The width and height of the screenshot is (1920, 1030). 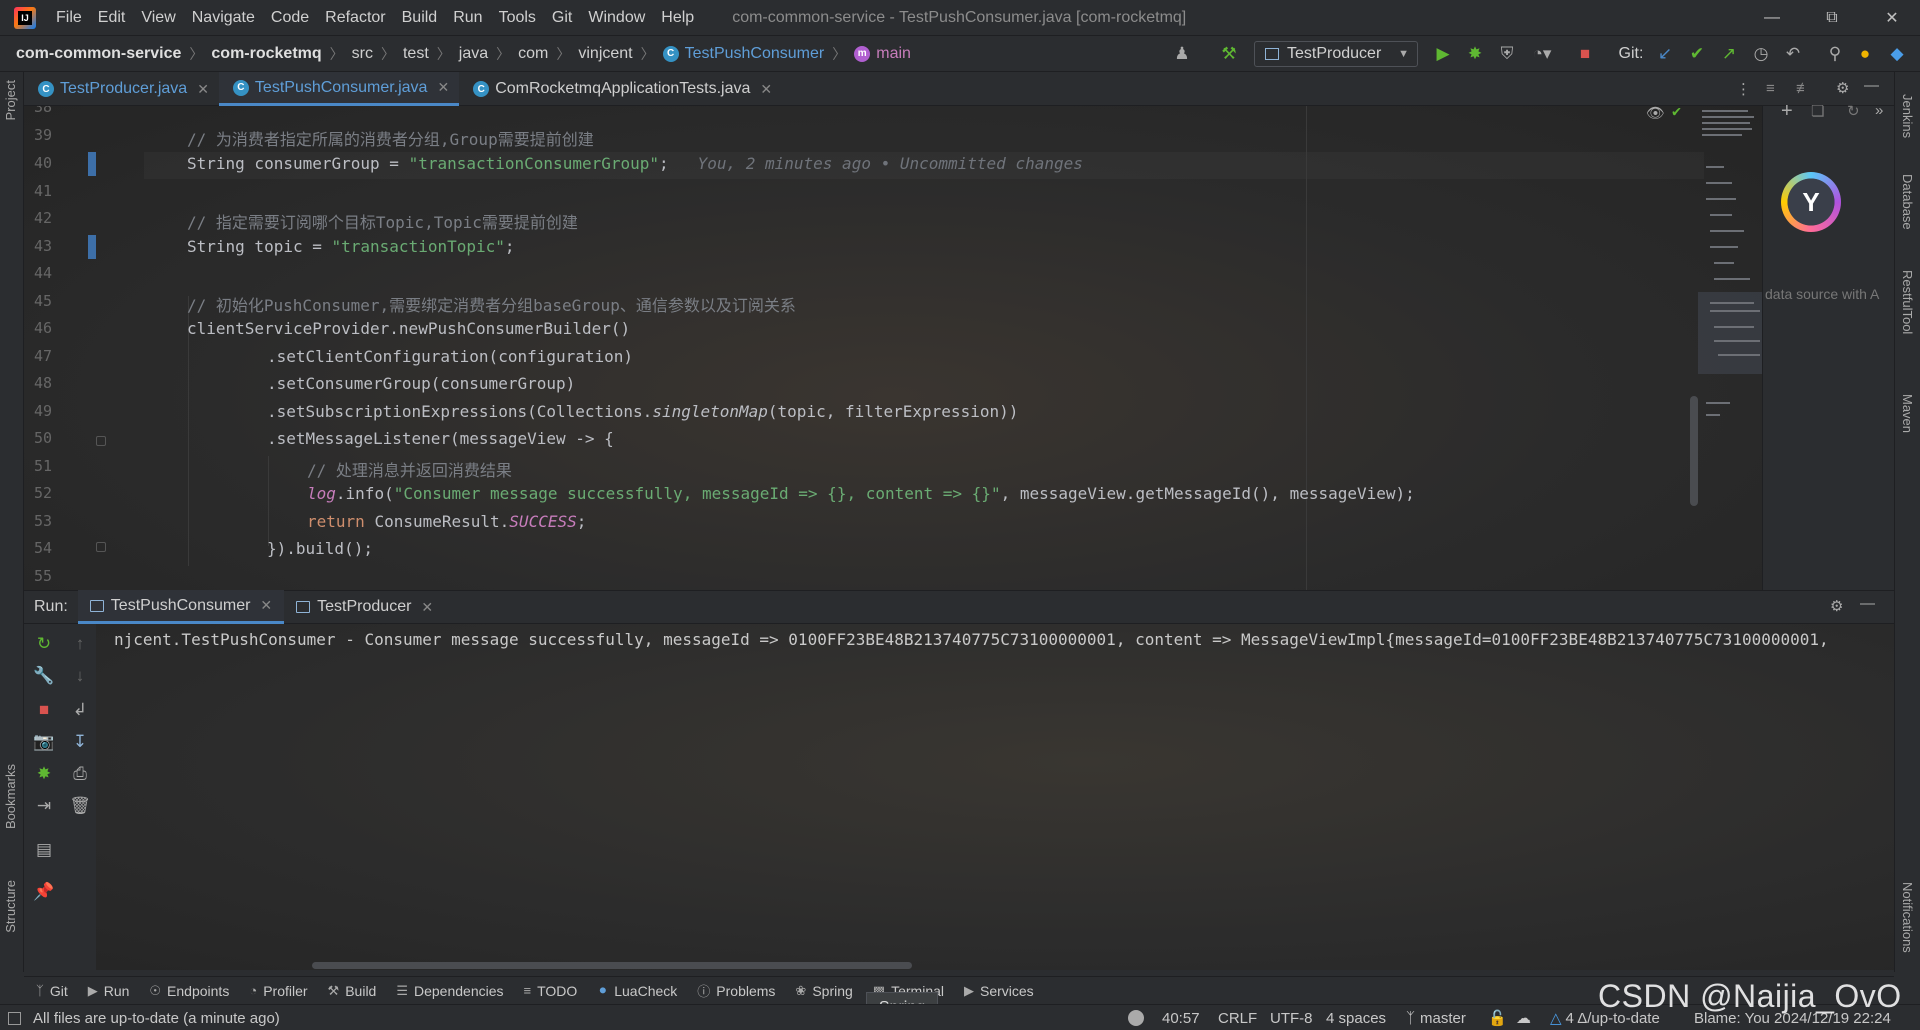 I want to click on run-tab-testproducer: TestProducer ✕, so click(x=364, y=607).